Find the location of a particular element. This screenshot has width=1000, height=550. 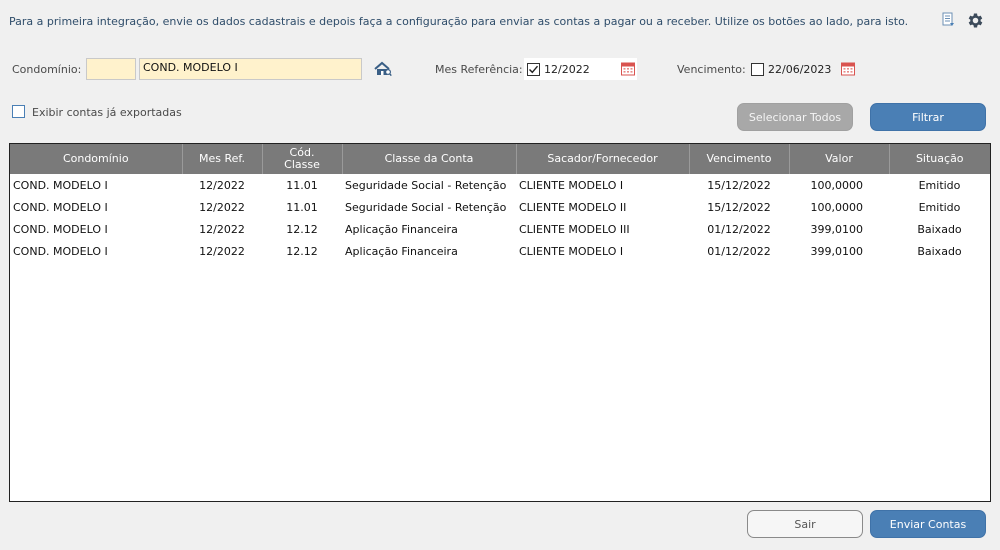

house-search-icon is located at coordinates (383, 70).